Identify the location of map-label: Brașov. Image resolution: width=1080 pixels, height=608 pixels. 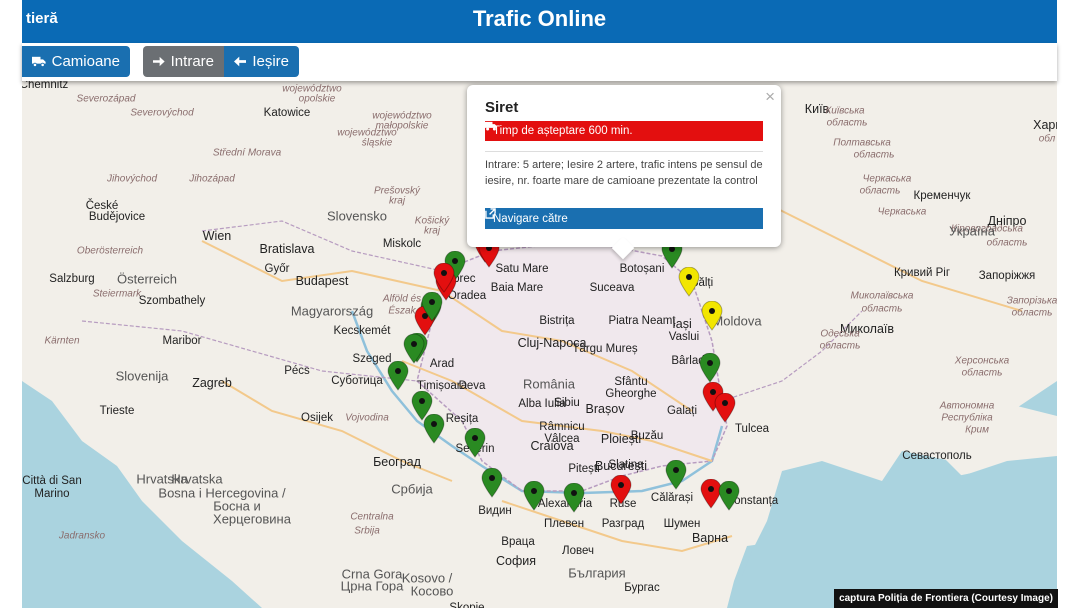
(605, 409).